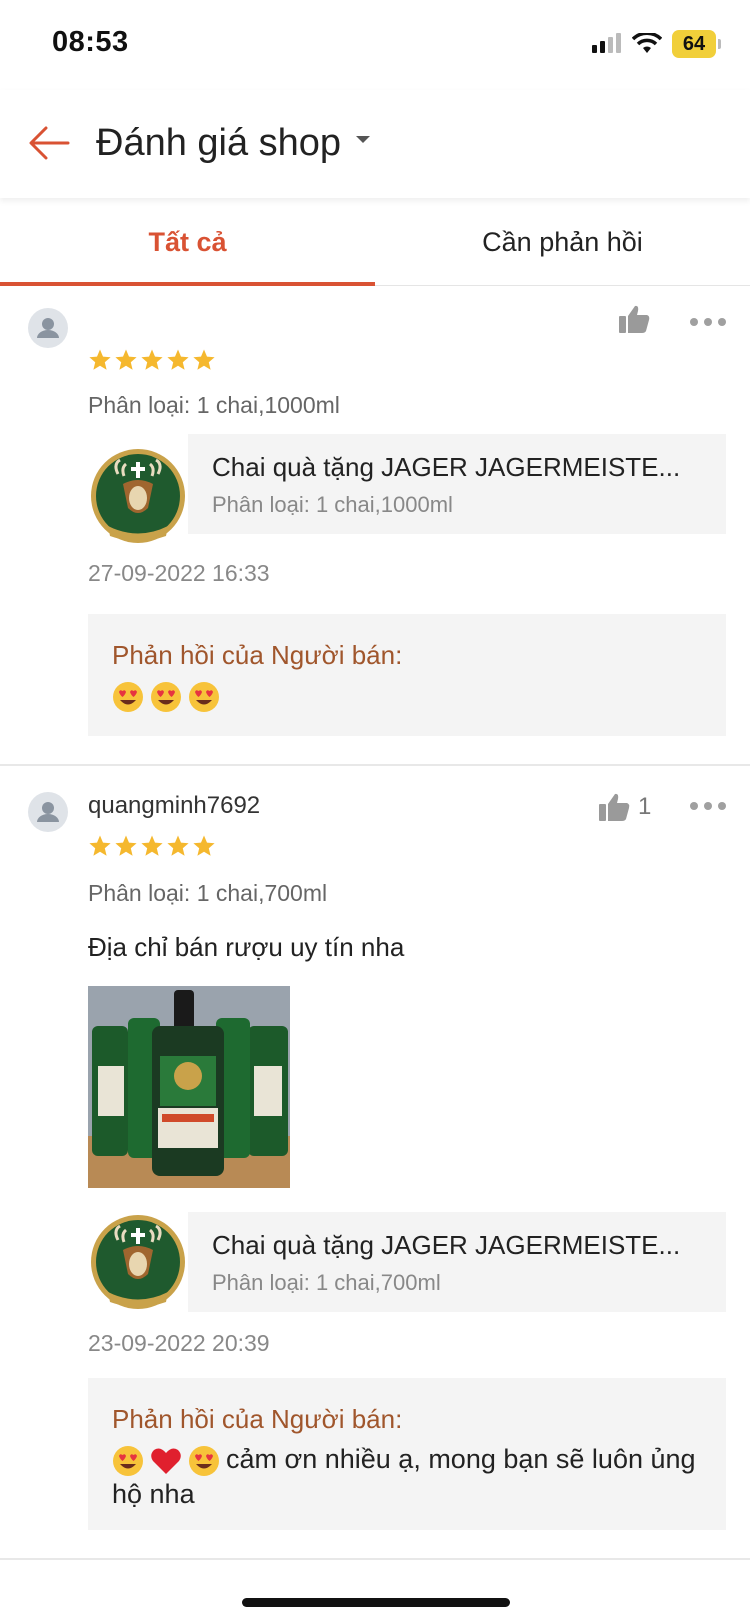 This screenshot has width=750, height=1624. Describe the element at coordinates (645, 806) in the screenshot. I see `like-count: 1` at that location.